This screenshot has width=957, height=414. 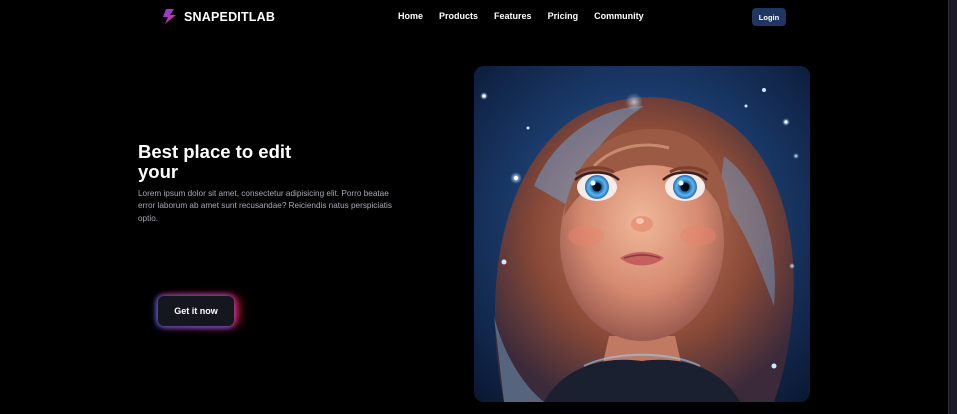 What do you see at coordinates (410, 16) in the screenshot?
I see `nav-link-home: Home` at bounding box center [410, 16].